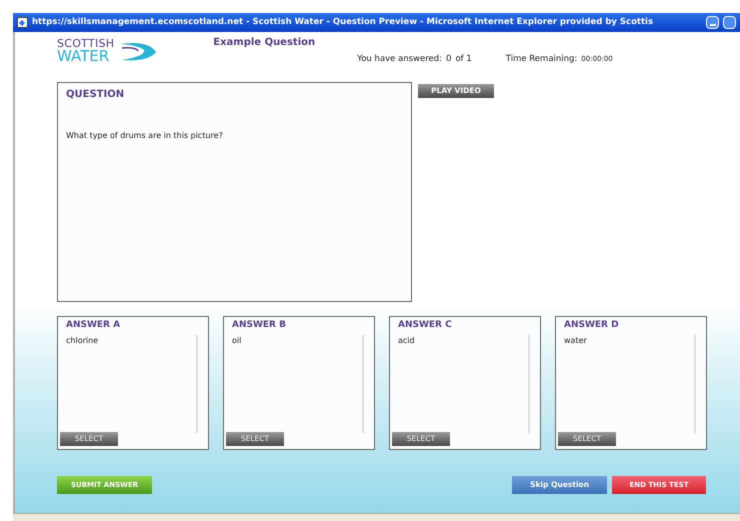  Describe the element at coordinates (343, 22) in the screenshot. I see `window-title: https://skillsmanagement.ecomscotland.net - Scottish Water - Question Preview - Microsoft Internet Explorer provided by Scottis` at that location.